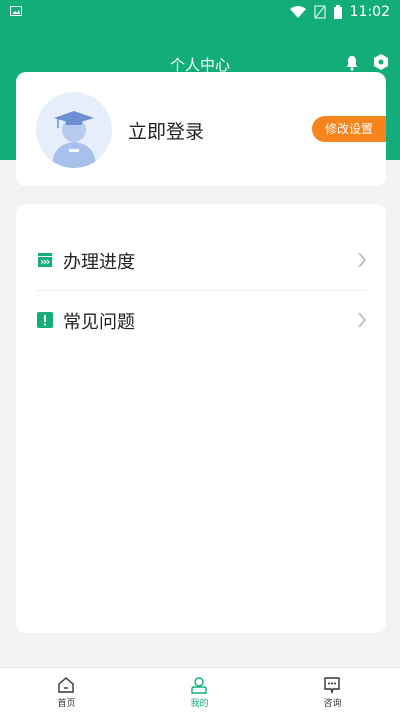 Image resolution: width=400 pixels, height=712 pixels. What do you see at coordinates (332, 704) in the screenshot?
I see `tab-label: 咨询` at bounding box center [332, 704].